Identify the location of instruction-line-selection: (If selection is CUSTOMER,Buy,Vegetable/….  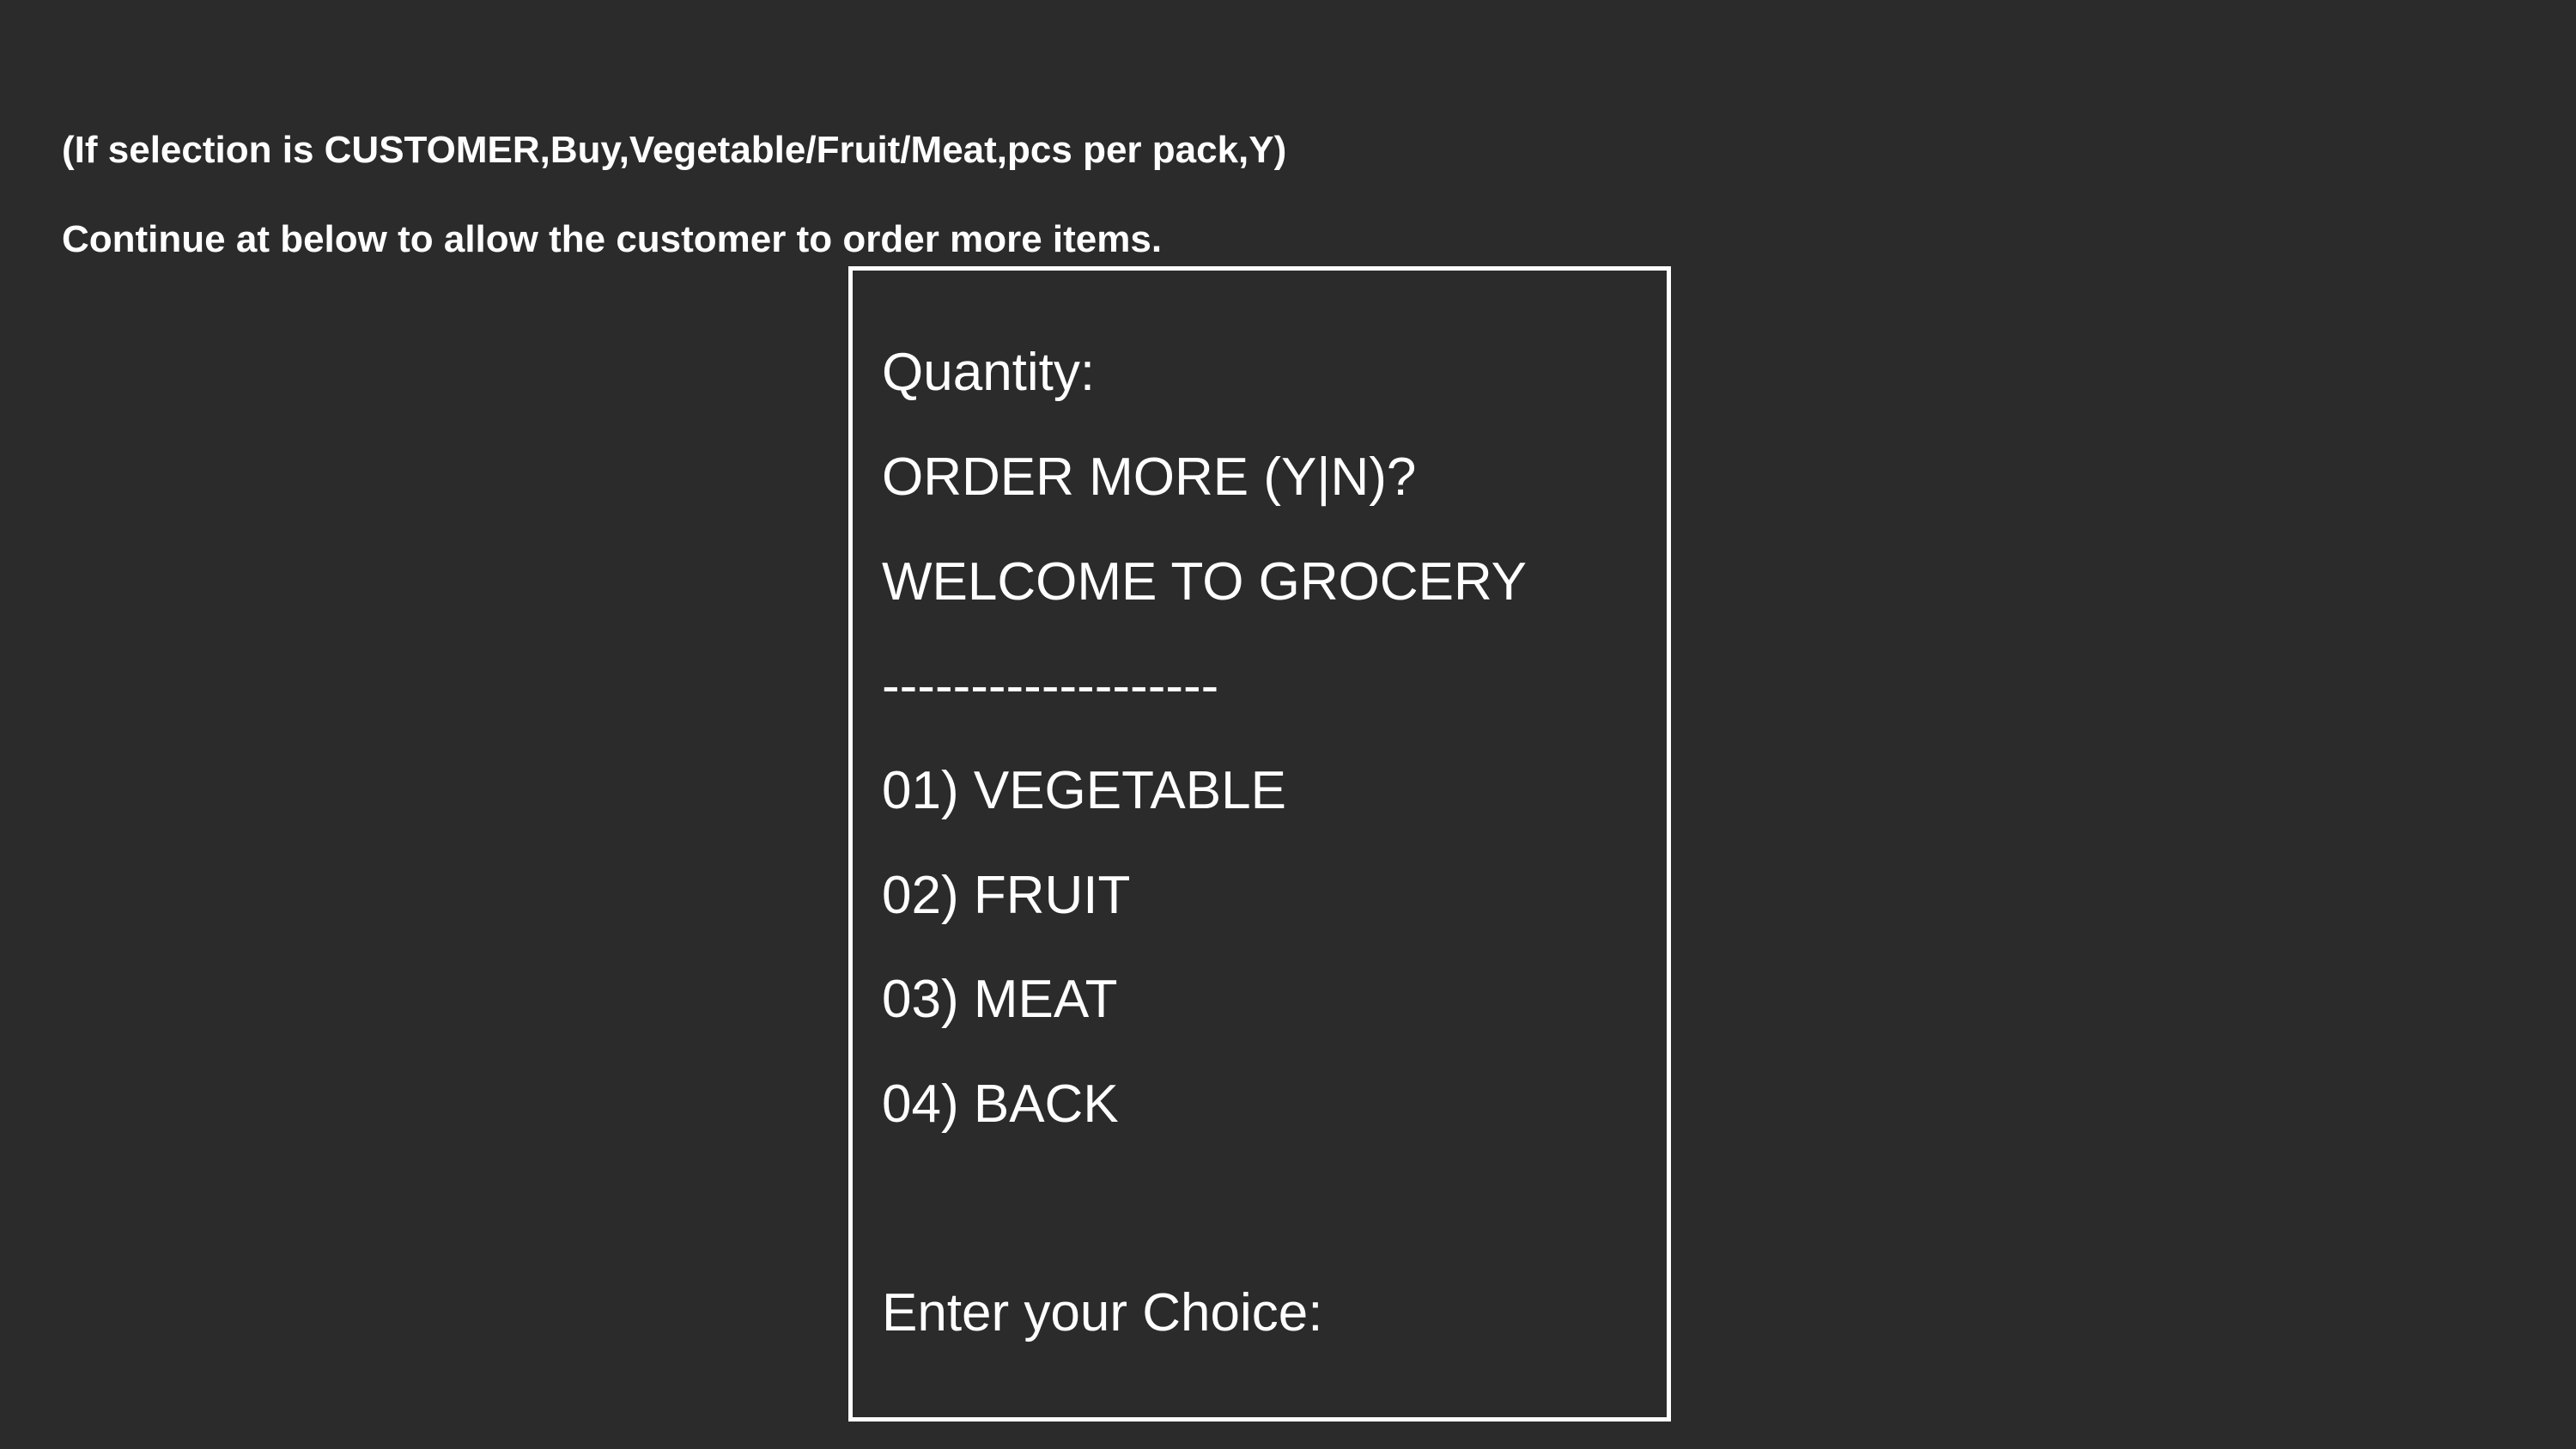
(674, 150).